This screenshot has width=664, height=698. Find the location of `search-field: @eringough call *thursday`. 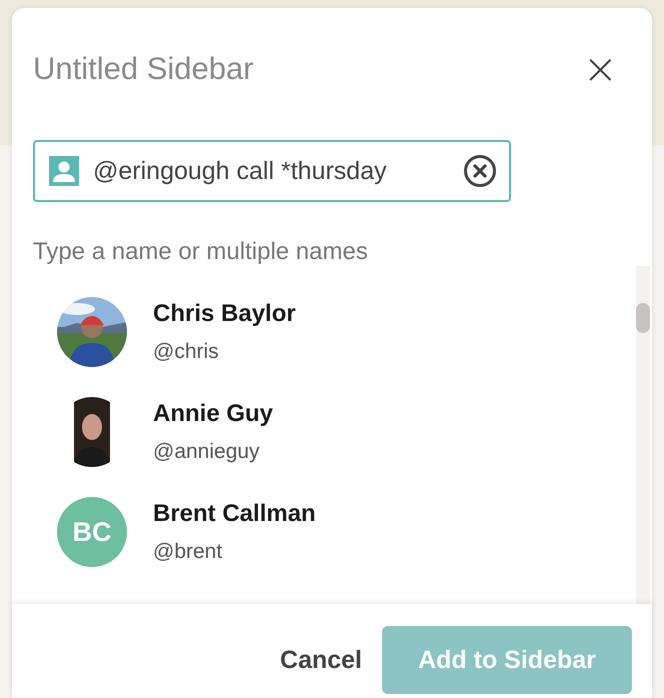

search-field: @eringough call *thursday is located at coordinates (272, 171).